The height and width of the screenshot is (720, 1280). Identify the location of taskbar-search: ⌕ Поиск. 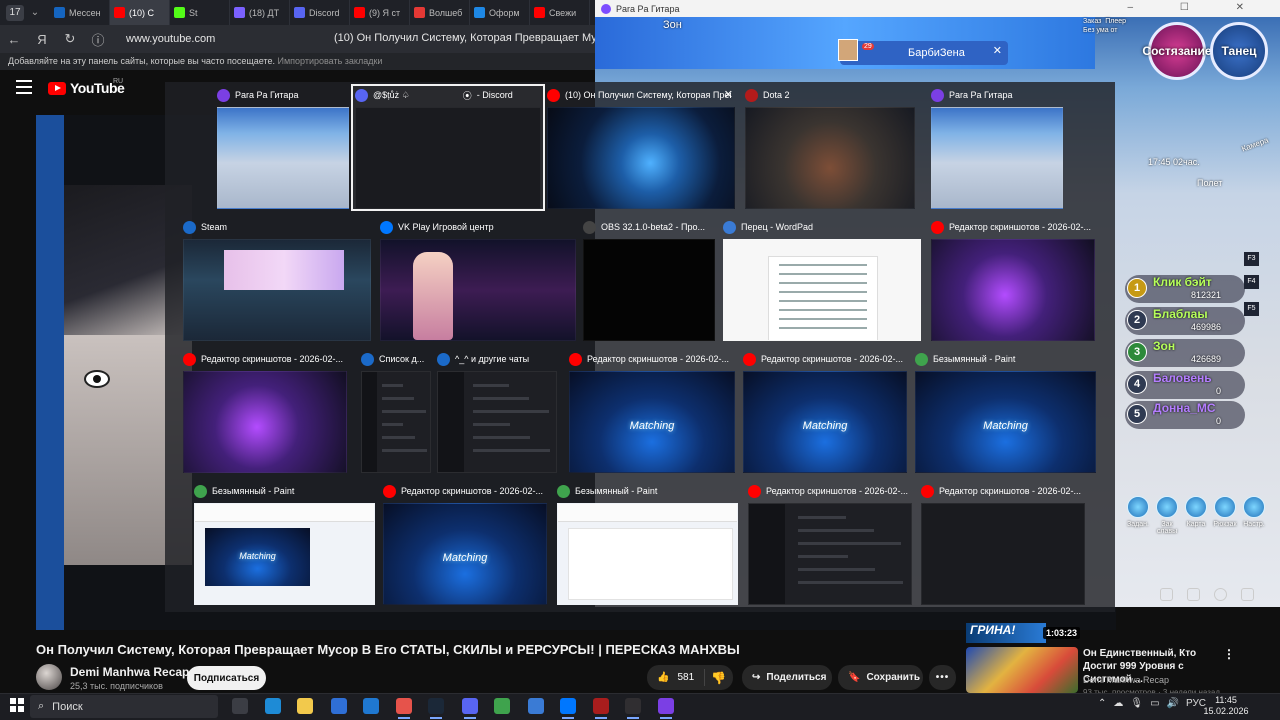
(124, 706).